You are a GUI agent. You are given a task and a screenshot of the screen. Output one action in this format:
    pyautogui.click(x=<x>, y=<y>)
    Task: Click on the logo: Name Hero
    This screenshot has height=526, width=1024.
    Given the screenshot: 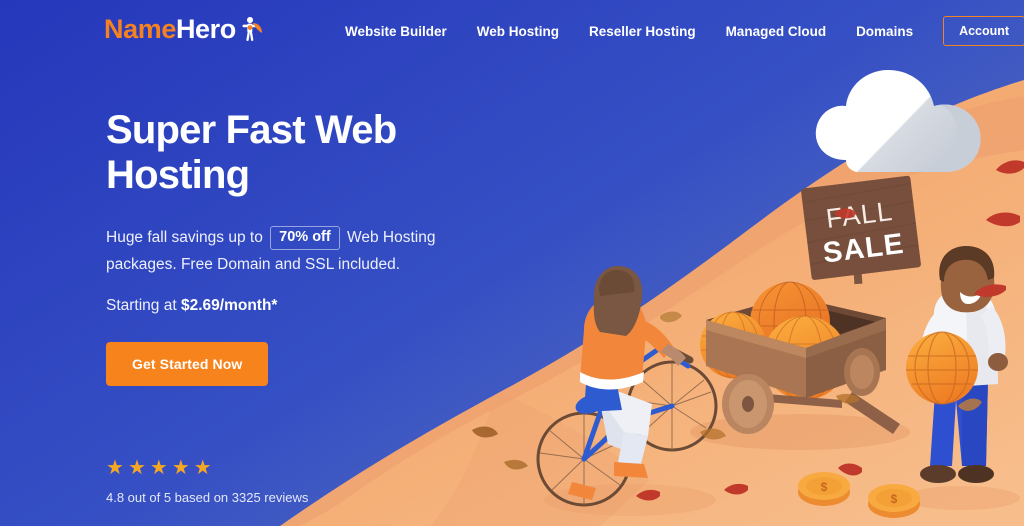 What is the action you would take?
    pyautogui.click(x=183, y=29)
    